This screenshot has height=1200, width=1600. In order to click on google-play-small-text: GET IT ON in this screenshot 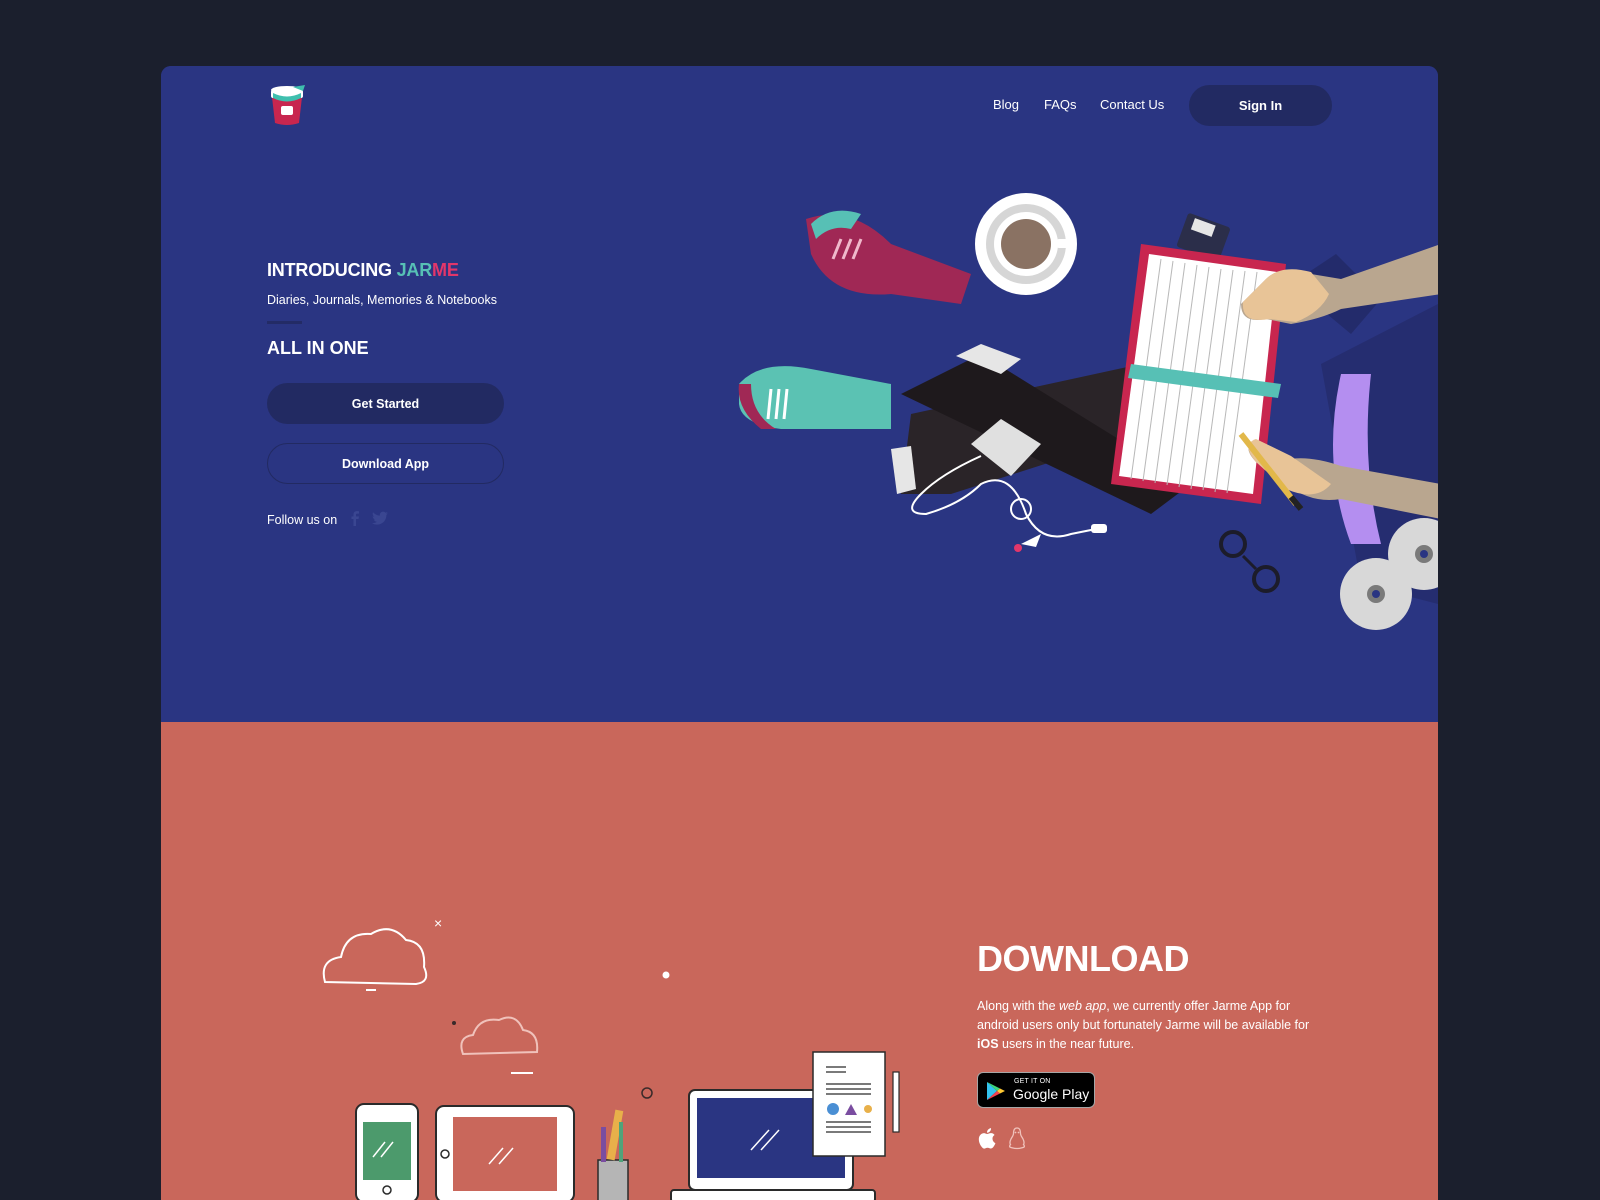, I will do `click(1032, 1081)`.